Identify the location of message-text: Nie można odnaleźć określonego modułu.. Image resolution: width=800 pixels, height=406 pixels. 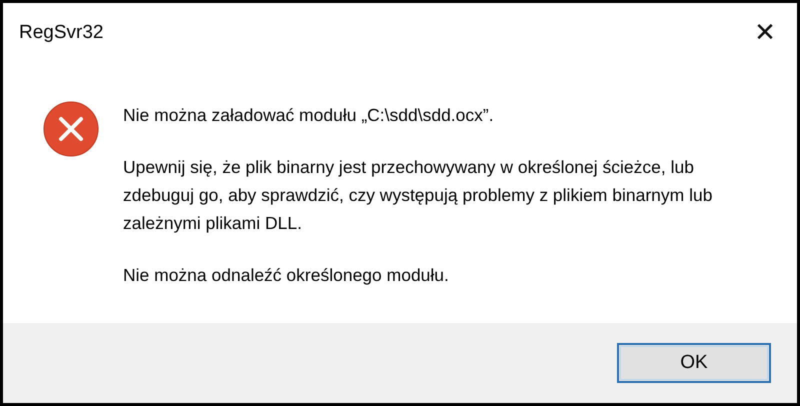
(286, 275).